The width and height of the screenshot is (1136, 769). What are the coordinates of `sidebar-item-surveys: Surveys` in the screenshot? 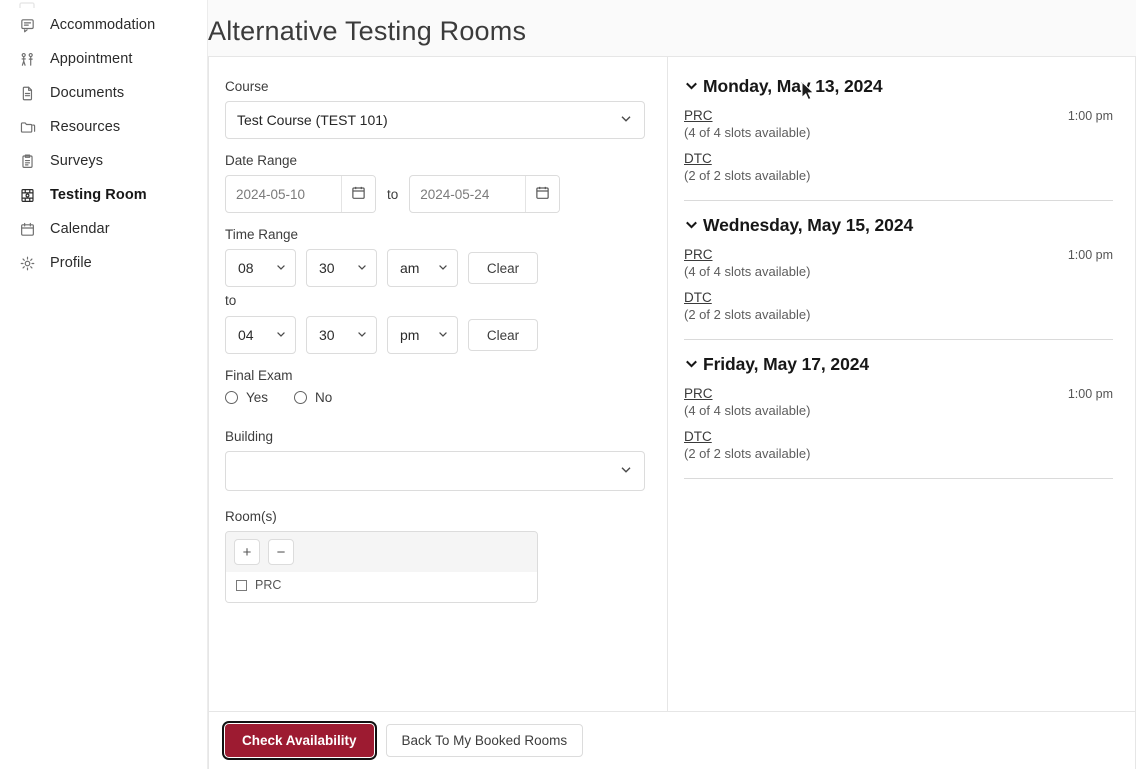 It's located at (103, 161).